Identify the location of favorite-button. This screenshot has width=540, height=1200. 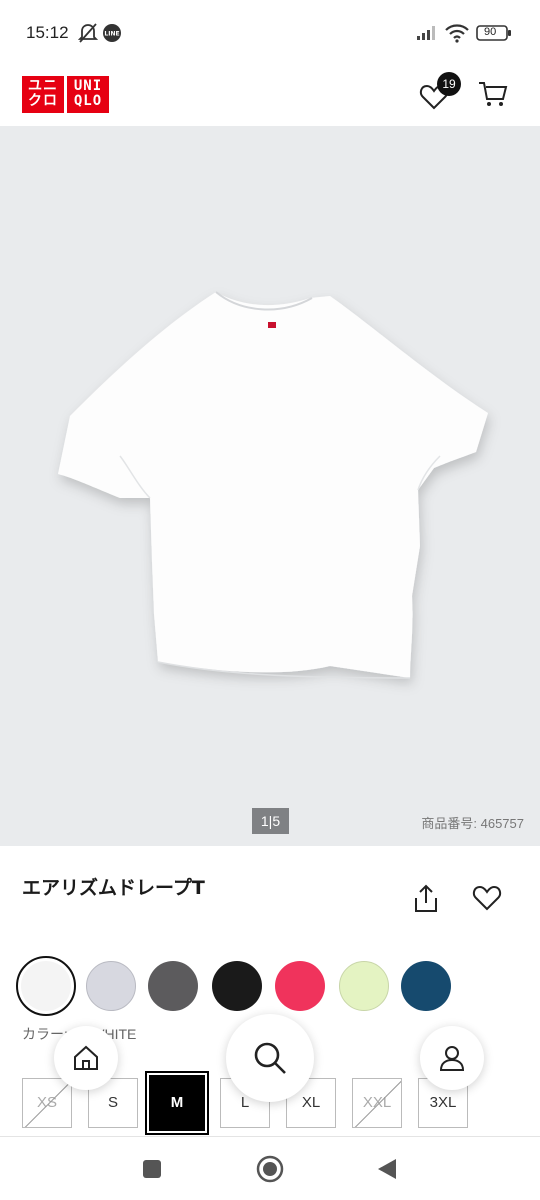
(488, 899).